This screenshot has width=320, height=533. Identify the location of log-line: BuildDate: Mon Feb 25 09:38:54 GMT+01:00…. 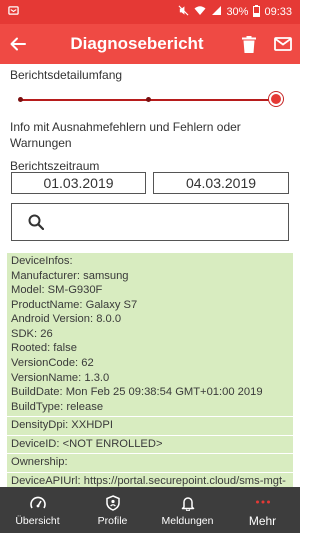
(137, 392).